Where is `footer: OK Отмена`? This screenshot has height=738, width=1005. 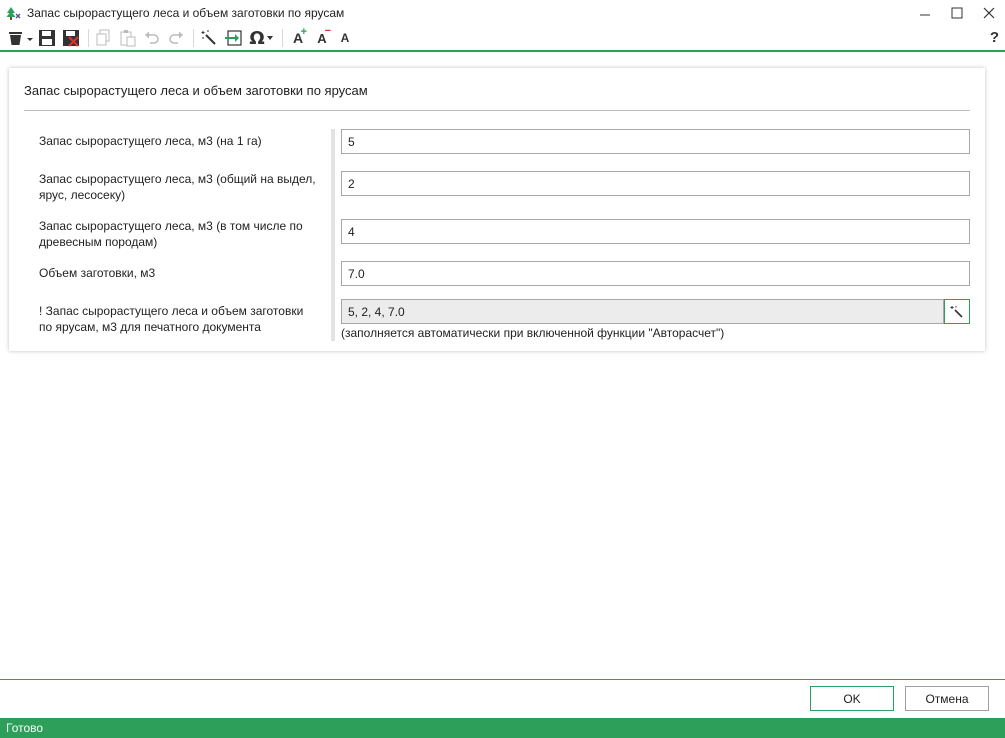 footer: OK Отмена is located at coordinates (502, 699).